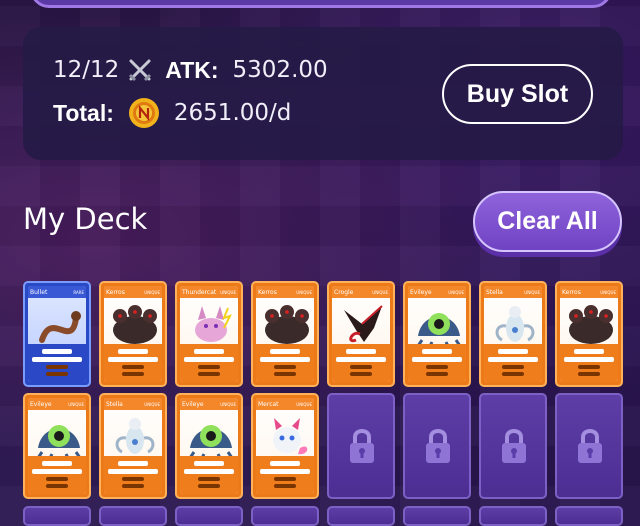 This screenshot has height=526, width=640. Describe the element at coordinates (192, 69) in the screenshot. I see `atk-label: ATK:` at that location.